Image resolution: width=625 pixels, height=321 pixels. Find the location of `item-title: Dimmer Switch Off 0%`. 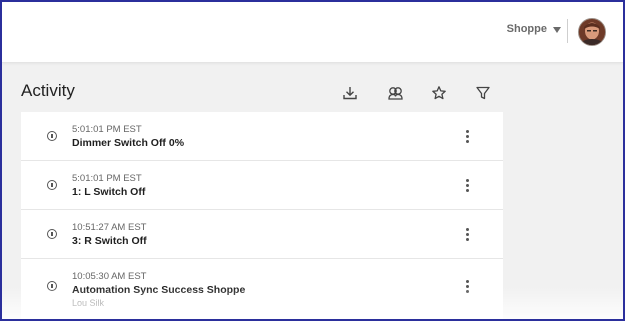

item-title: Dimmer Switch Off 0% is located at coordinates (128, 143).